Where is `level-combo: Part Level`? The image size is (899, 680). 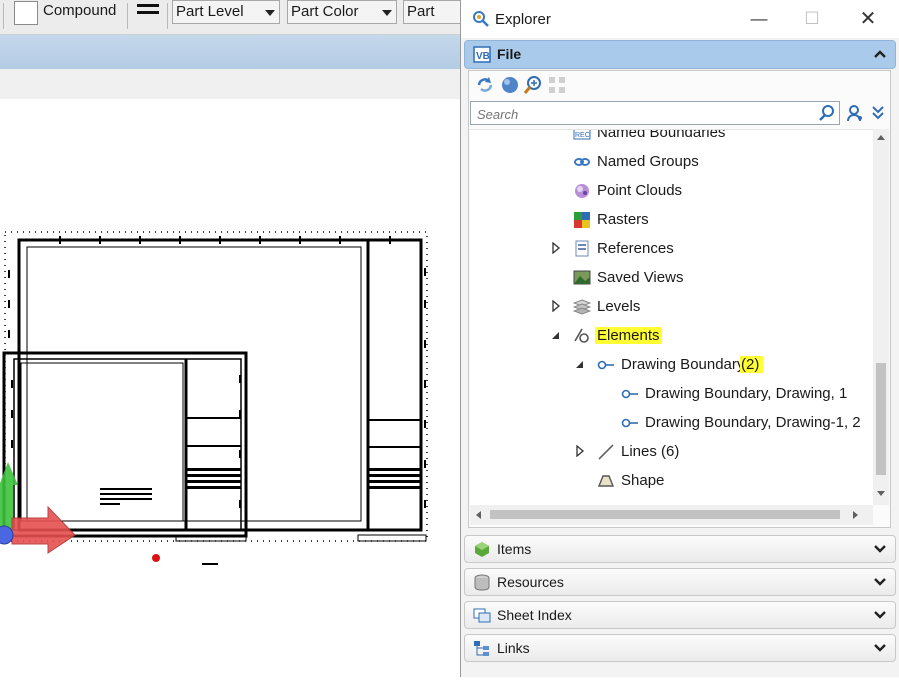 level-combo: Part Level is located at coordinates (226, 12).